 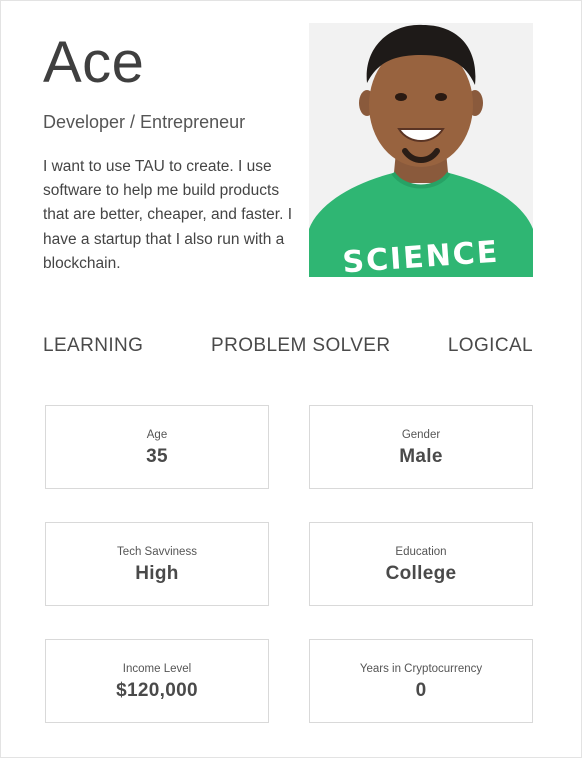 What do you see at coordinates (157, 690) in the screenshot?
I see `stat-value: $120,000` at bounding box center [157, 690].